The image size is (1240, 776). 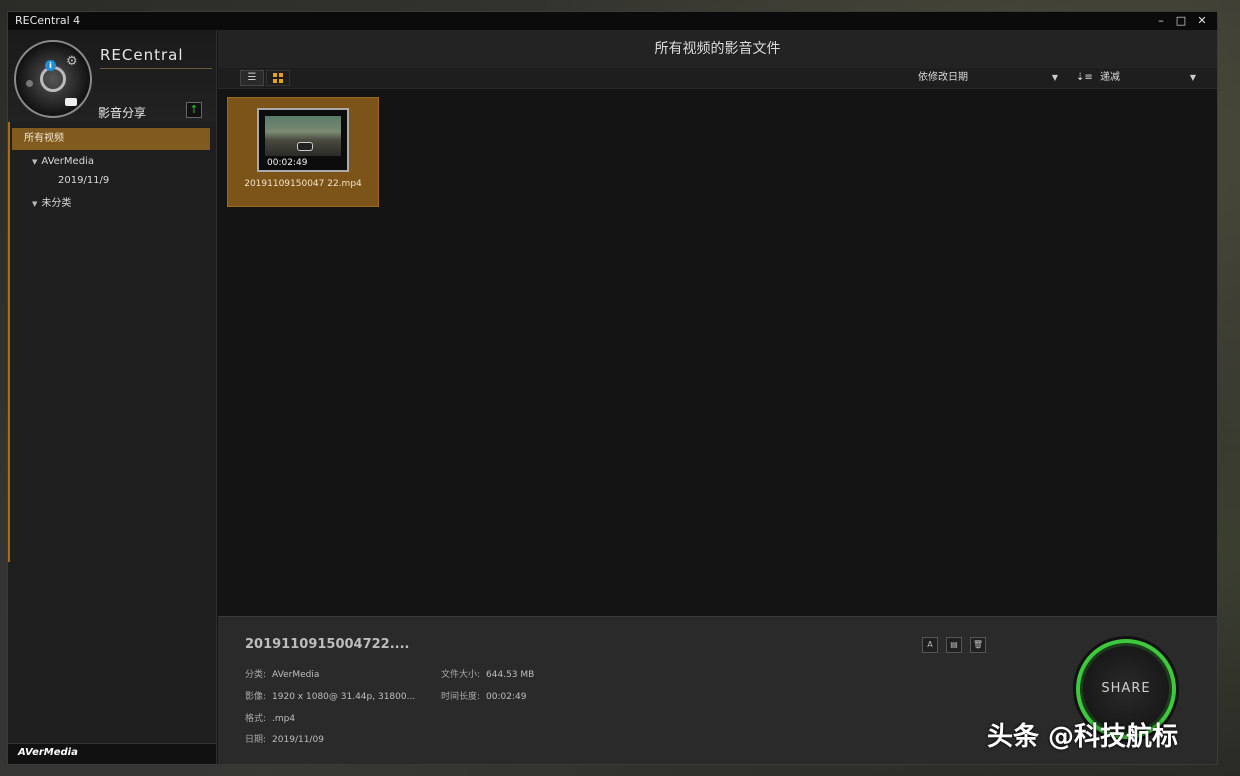 What do you see at coordinates (111, 139) in the screenshot?
I see `sidebar-item-all-videos: 所有视频` at bounding box center [111, 139].